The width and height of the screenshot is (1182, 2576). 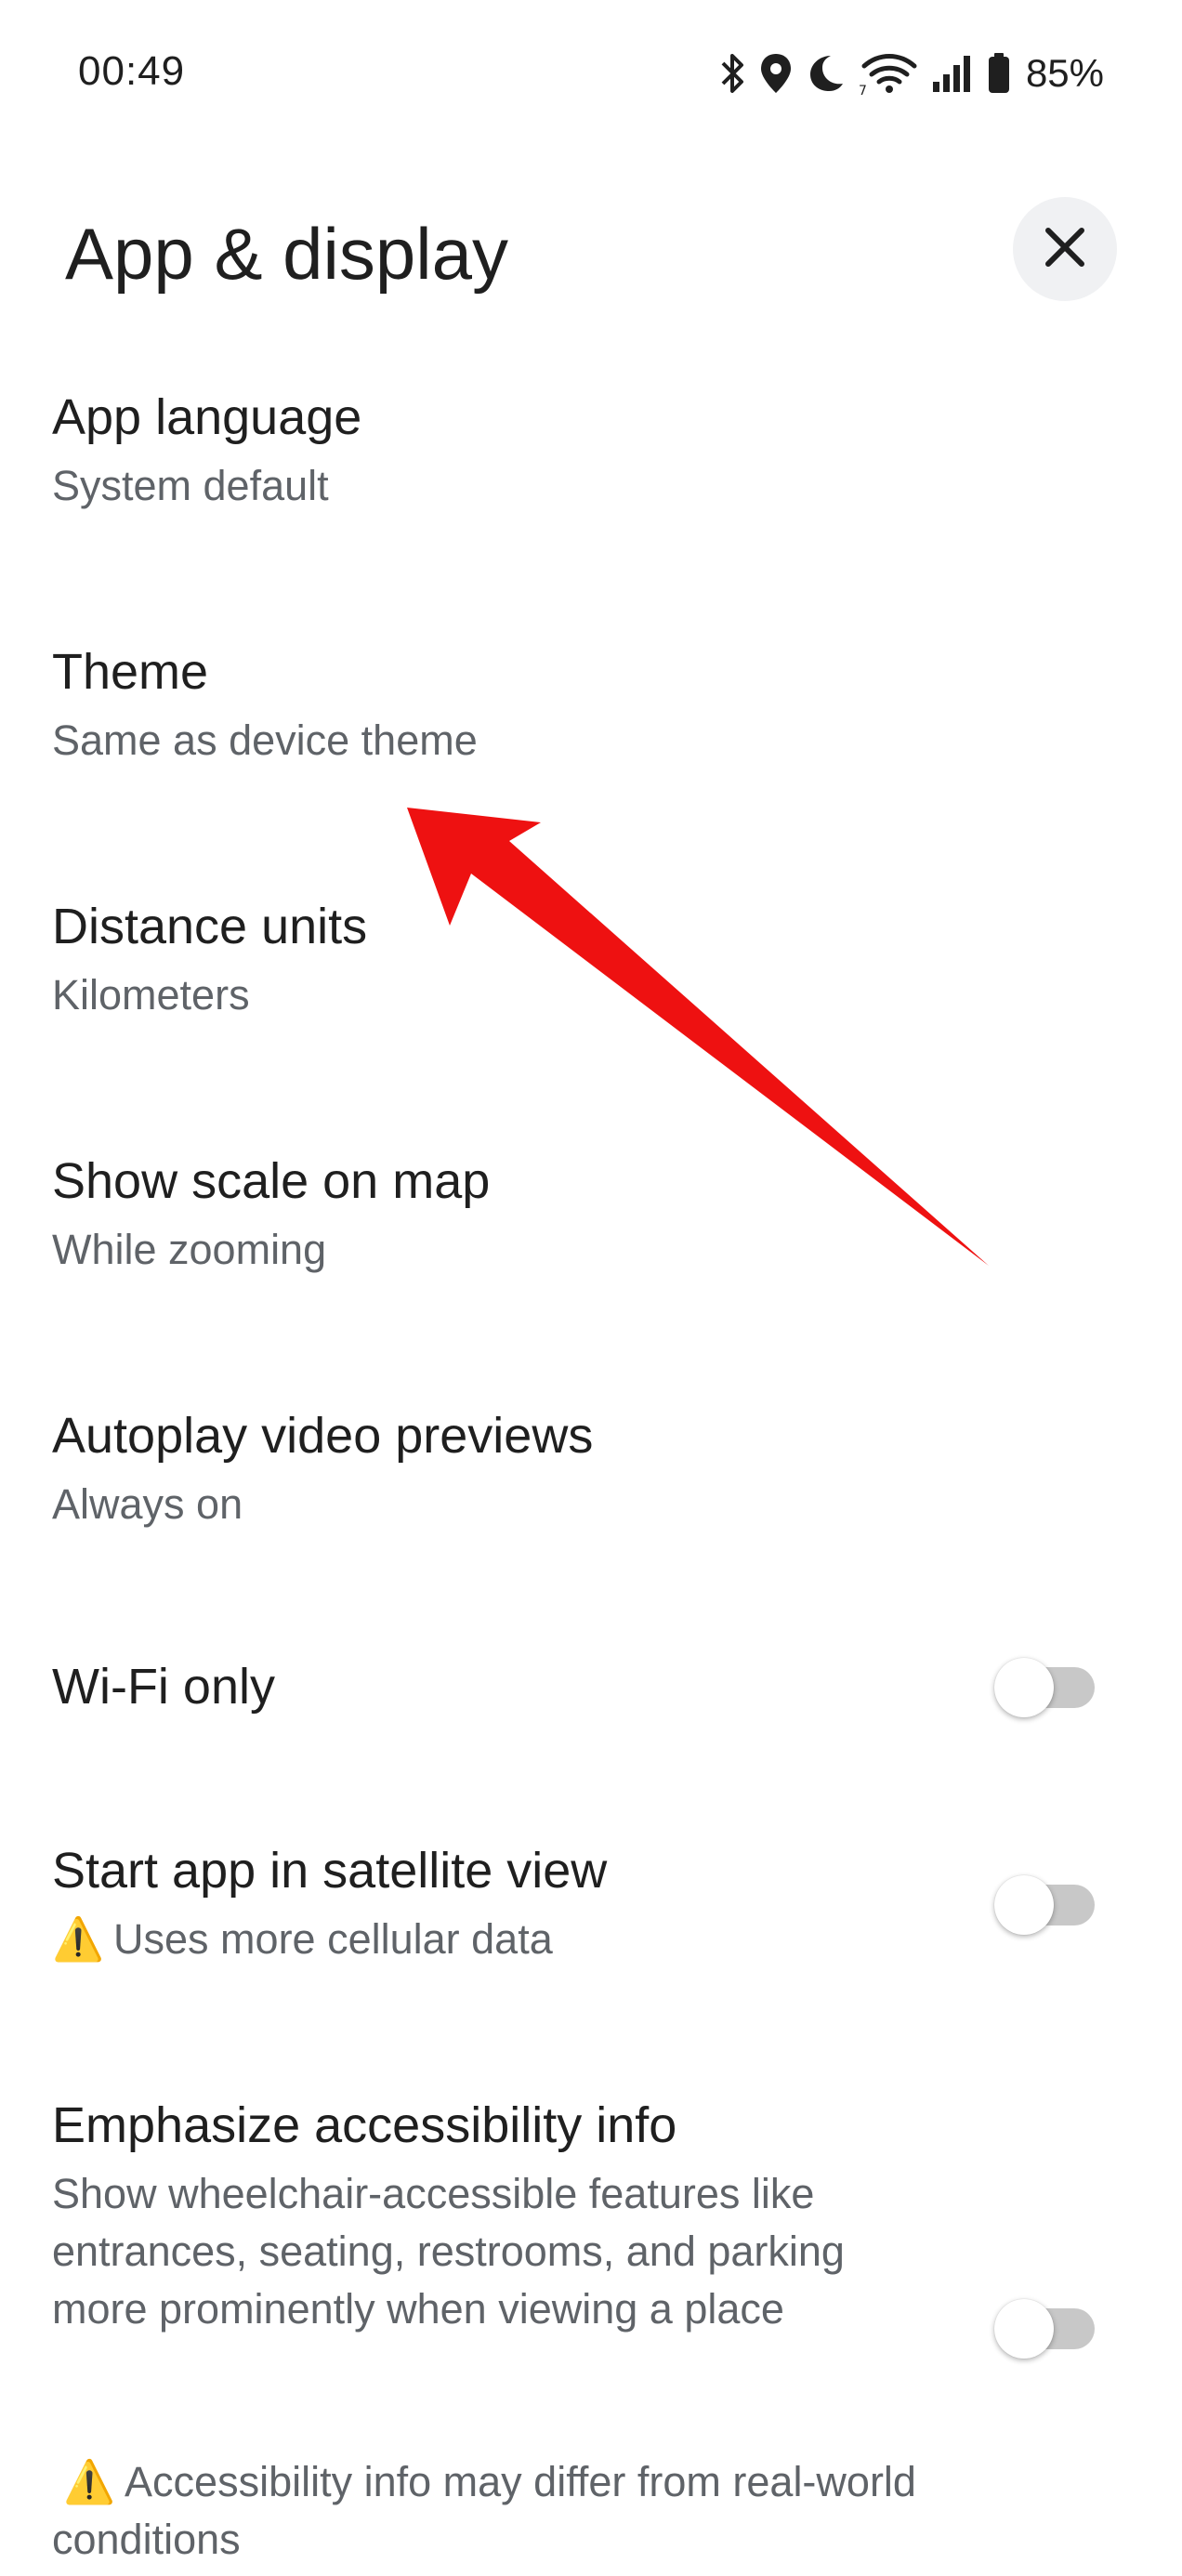 I want to click on setting-value: While zooming, so click(x=189, y=1249).